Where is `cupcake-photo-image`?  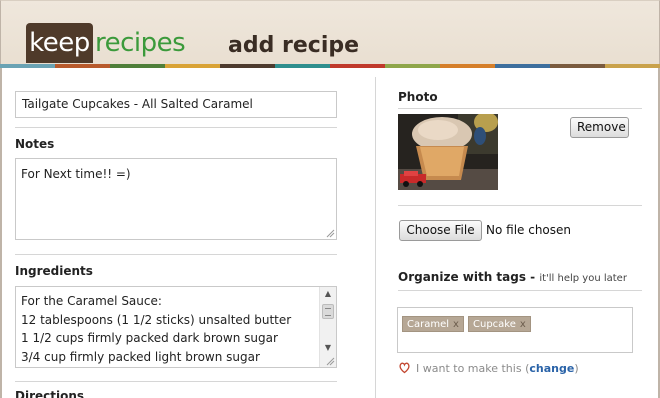 cupcake-photo-image is located at coordinates (448, 152).